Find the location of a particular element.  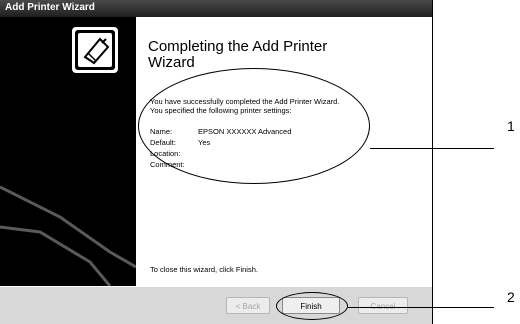

window-title: Add Printer Wizard is located at coordinates (50, 7).